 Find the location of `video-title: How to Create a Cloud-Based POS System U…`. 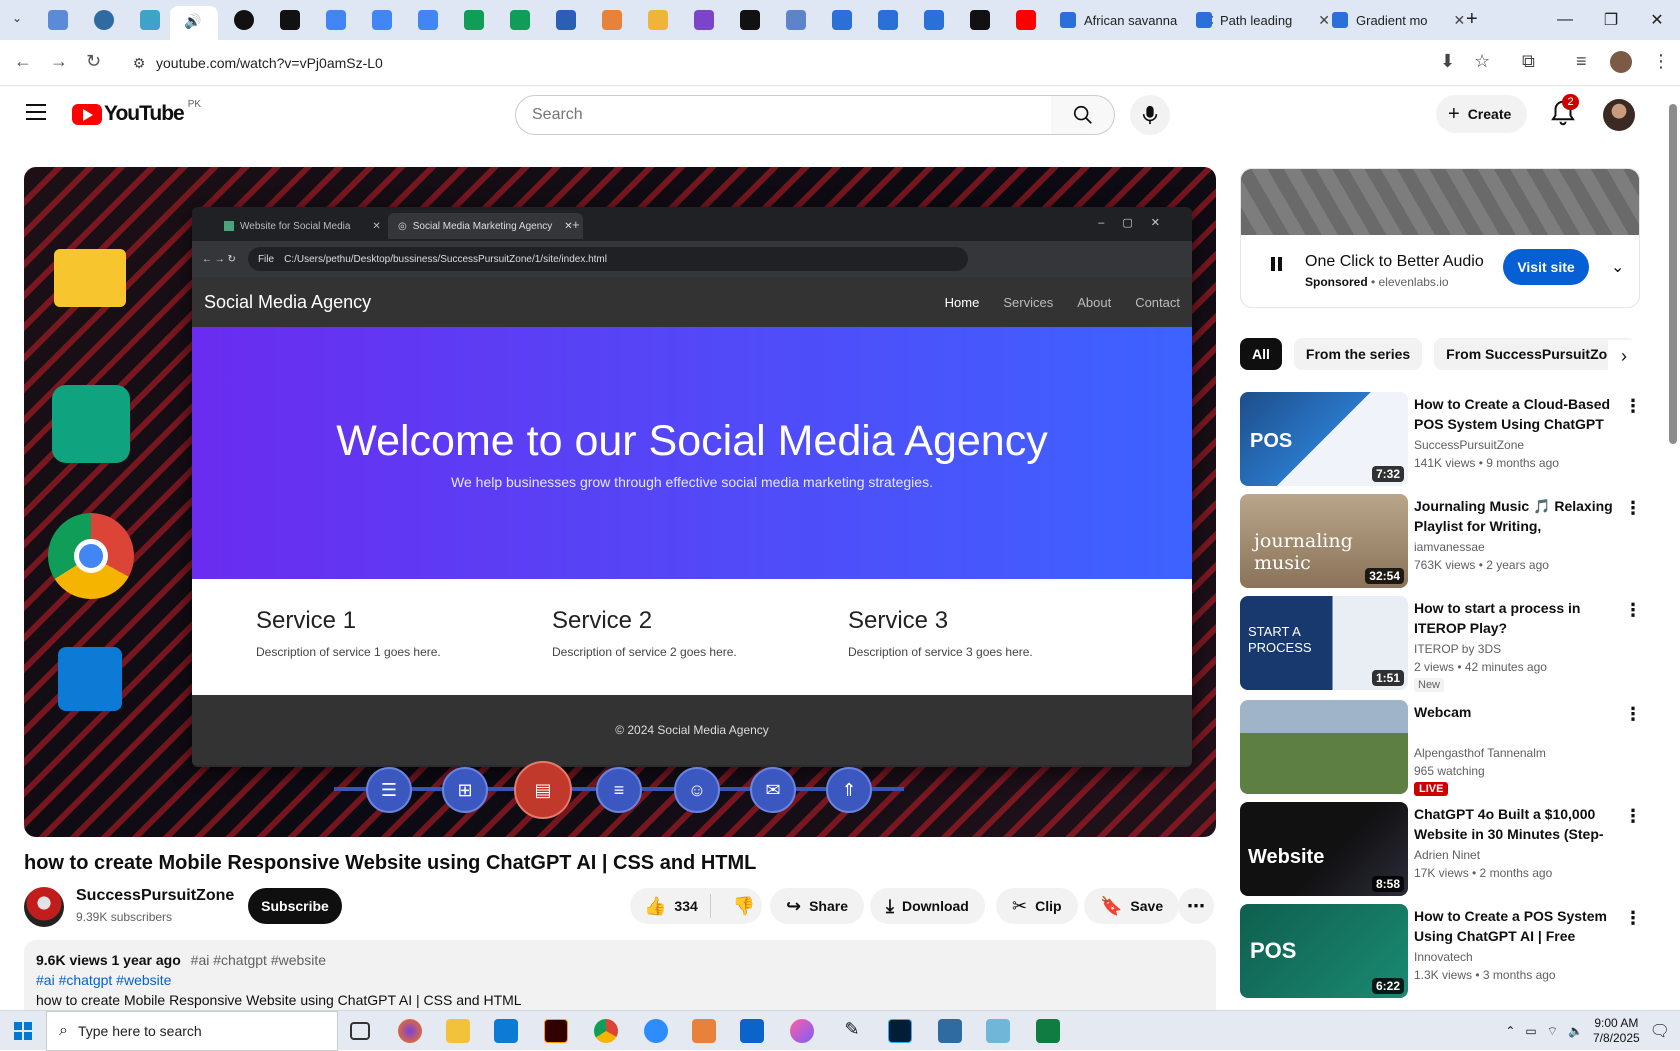

video-title: How to Create a Cloud-Based POS System U… is located at coordinates (1514, 414).